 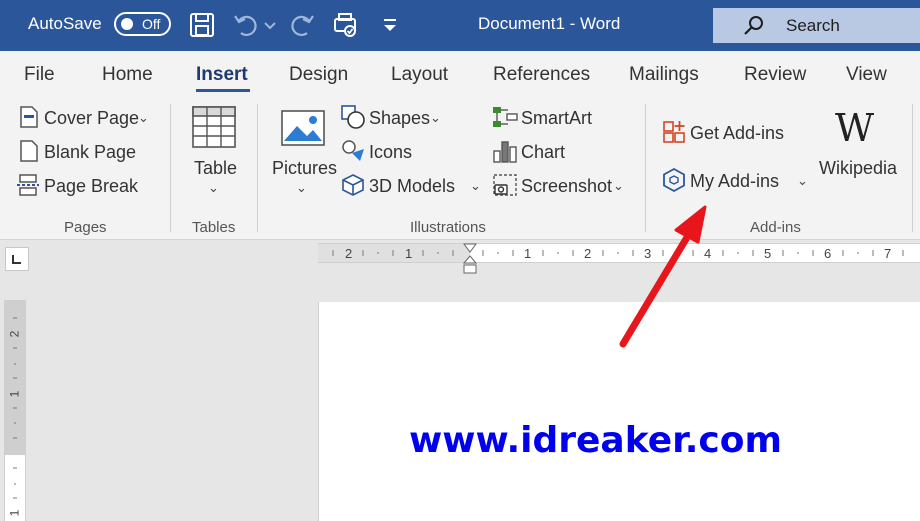 I want to click on ruler-bar: 2 1 1 2 3 4 5 6 7, so click(x=460, y=257).